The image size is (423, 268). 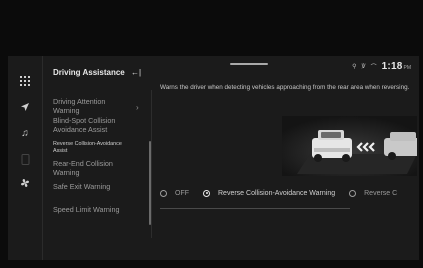 I want to click on phone-mirroring-icon, so click(x=25, y=159).